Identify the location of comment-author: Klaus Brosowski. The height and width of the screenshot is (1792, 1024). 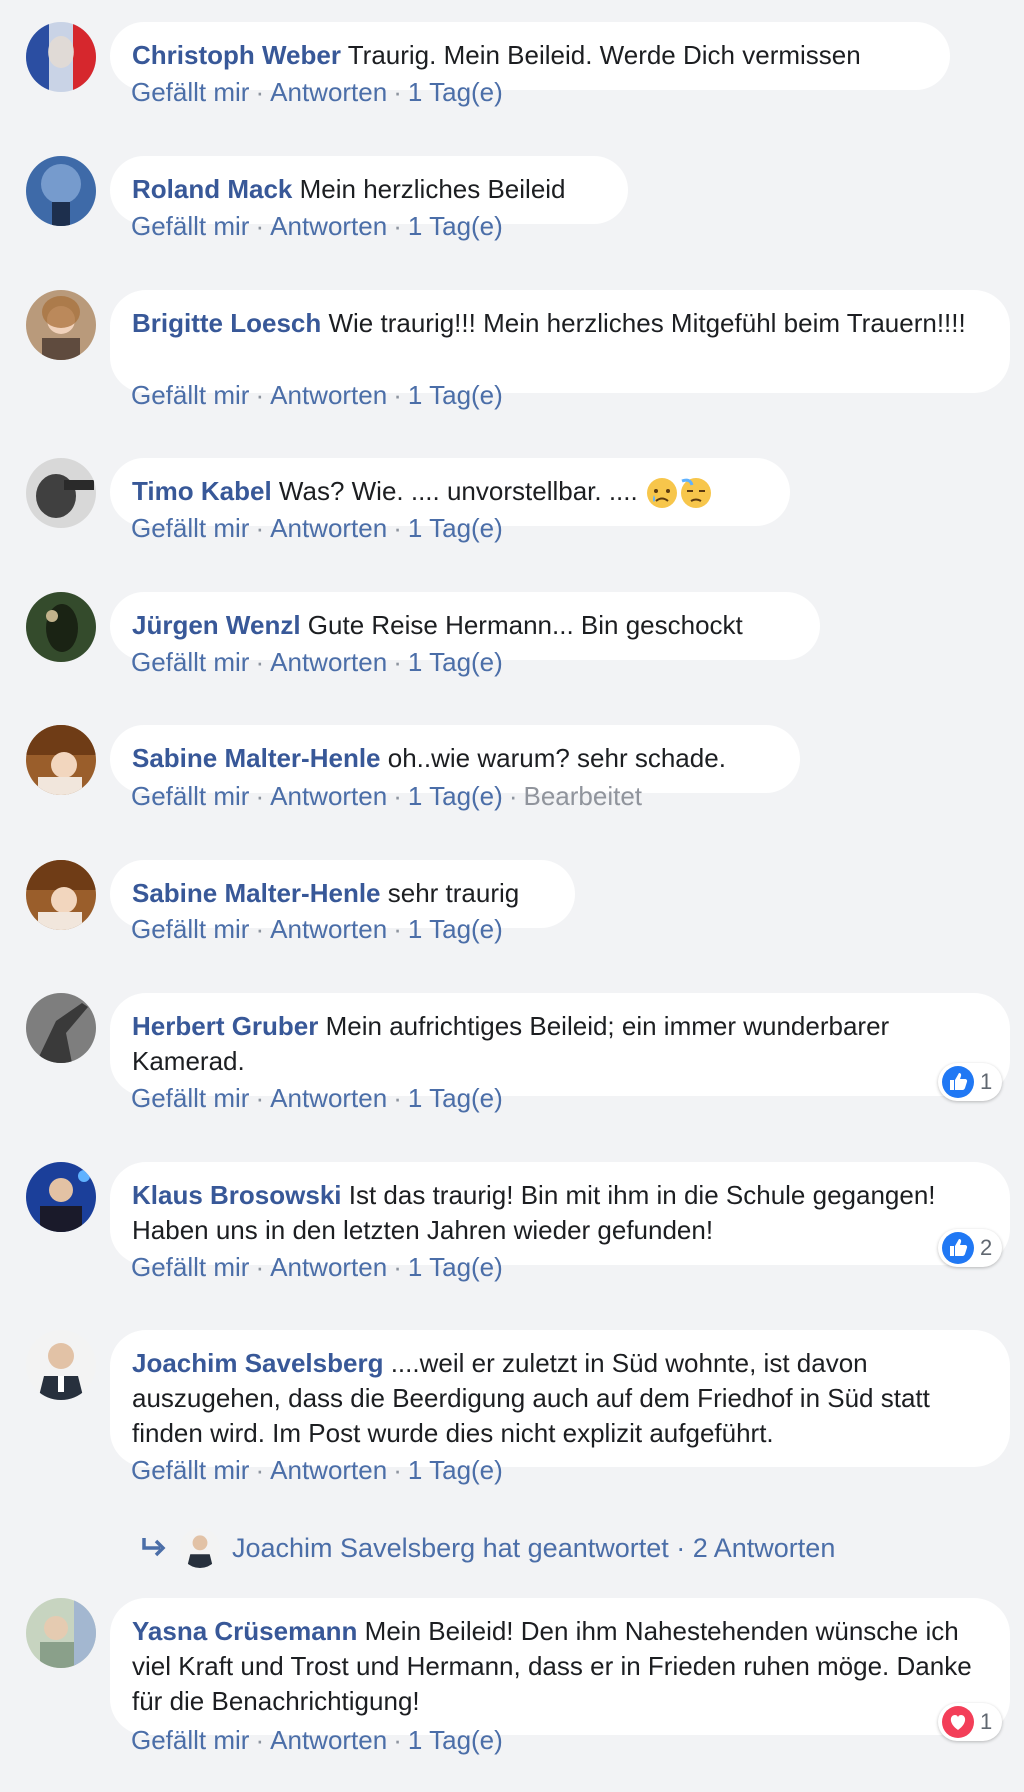
(237, 1195).